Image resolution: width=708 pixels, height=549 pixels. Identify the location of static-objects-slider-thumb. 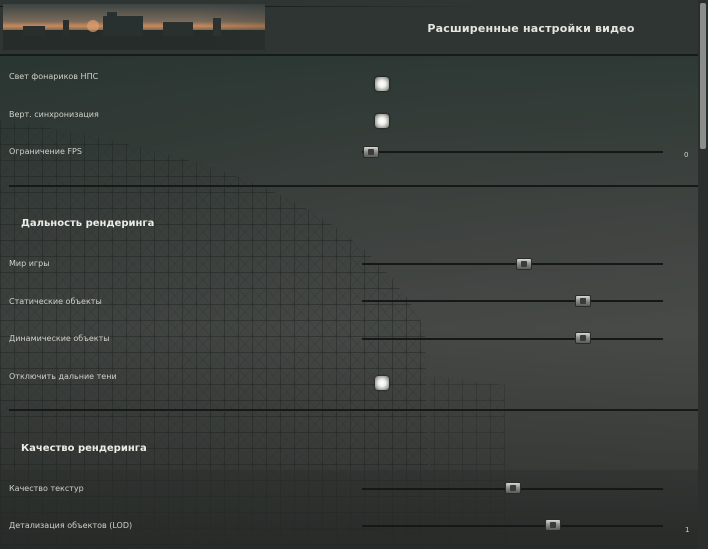
(583, 301).